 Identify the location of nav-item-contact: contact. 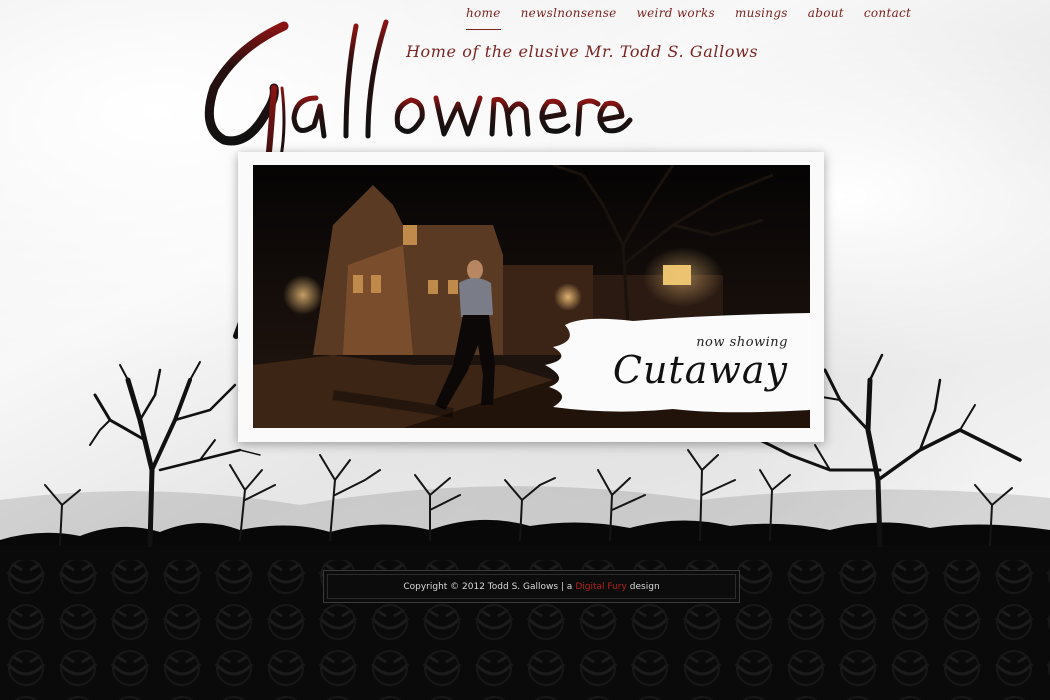
(887, 18).